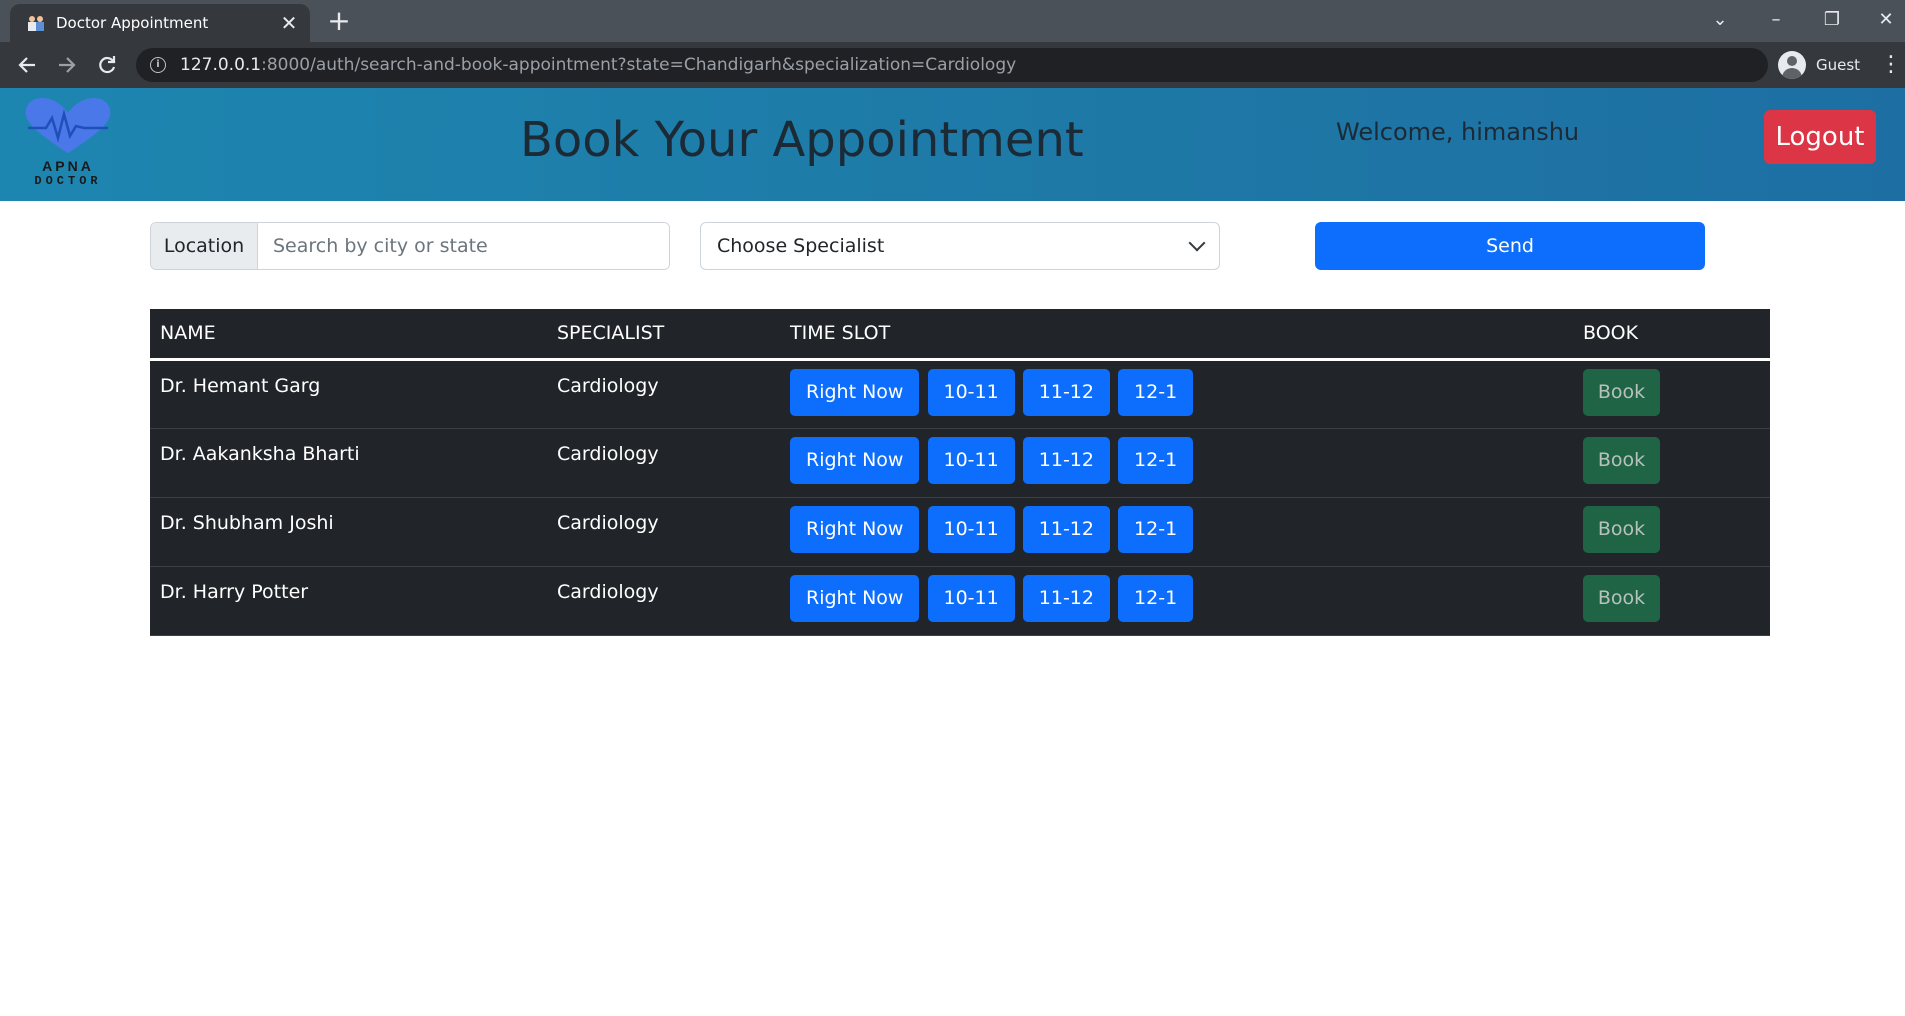  Describe the element at coordinates (221, 65) in the screenshot. I see `url-host: 127.0.0.1` at that location.